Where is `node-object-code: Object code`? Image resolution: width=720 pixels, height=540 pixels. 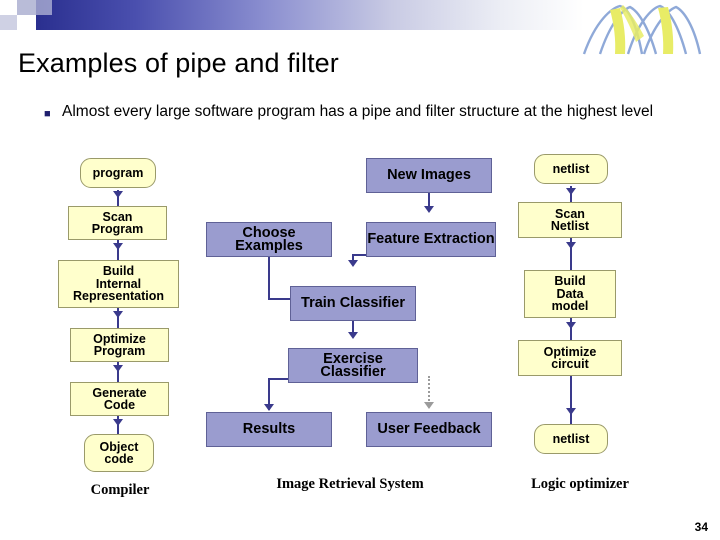 node-object-code: Object code is located at coordinates (119, 453).